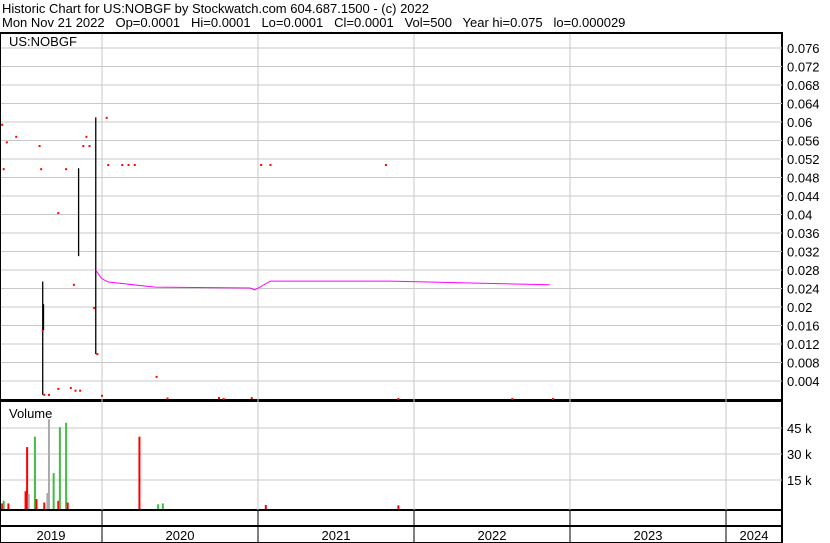 Image resolution: width=830 pixels, height=543 pixels. Describe the element at coordinates (492, 535) in the screenshot. I see `year-label: 2022` at that location.